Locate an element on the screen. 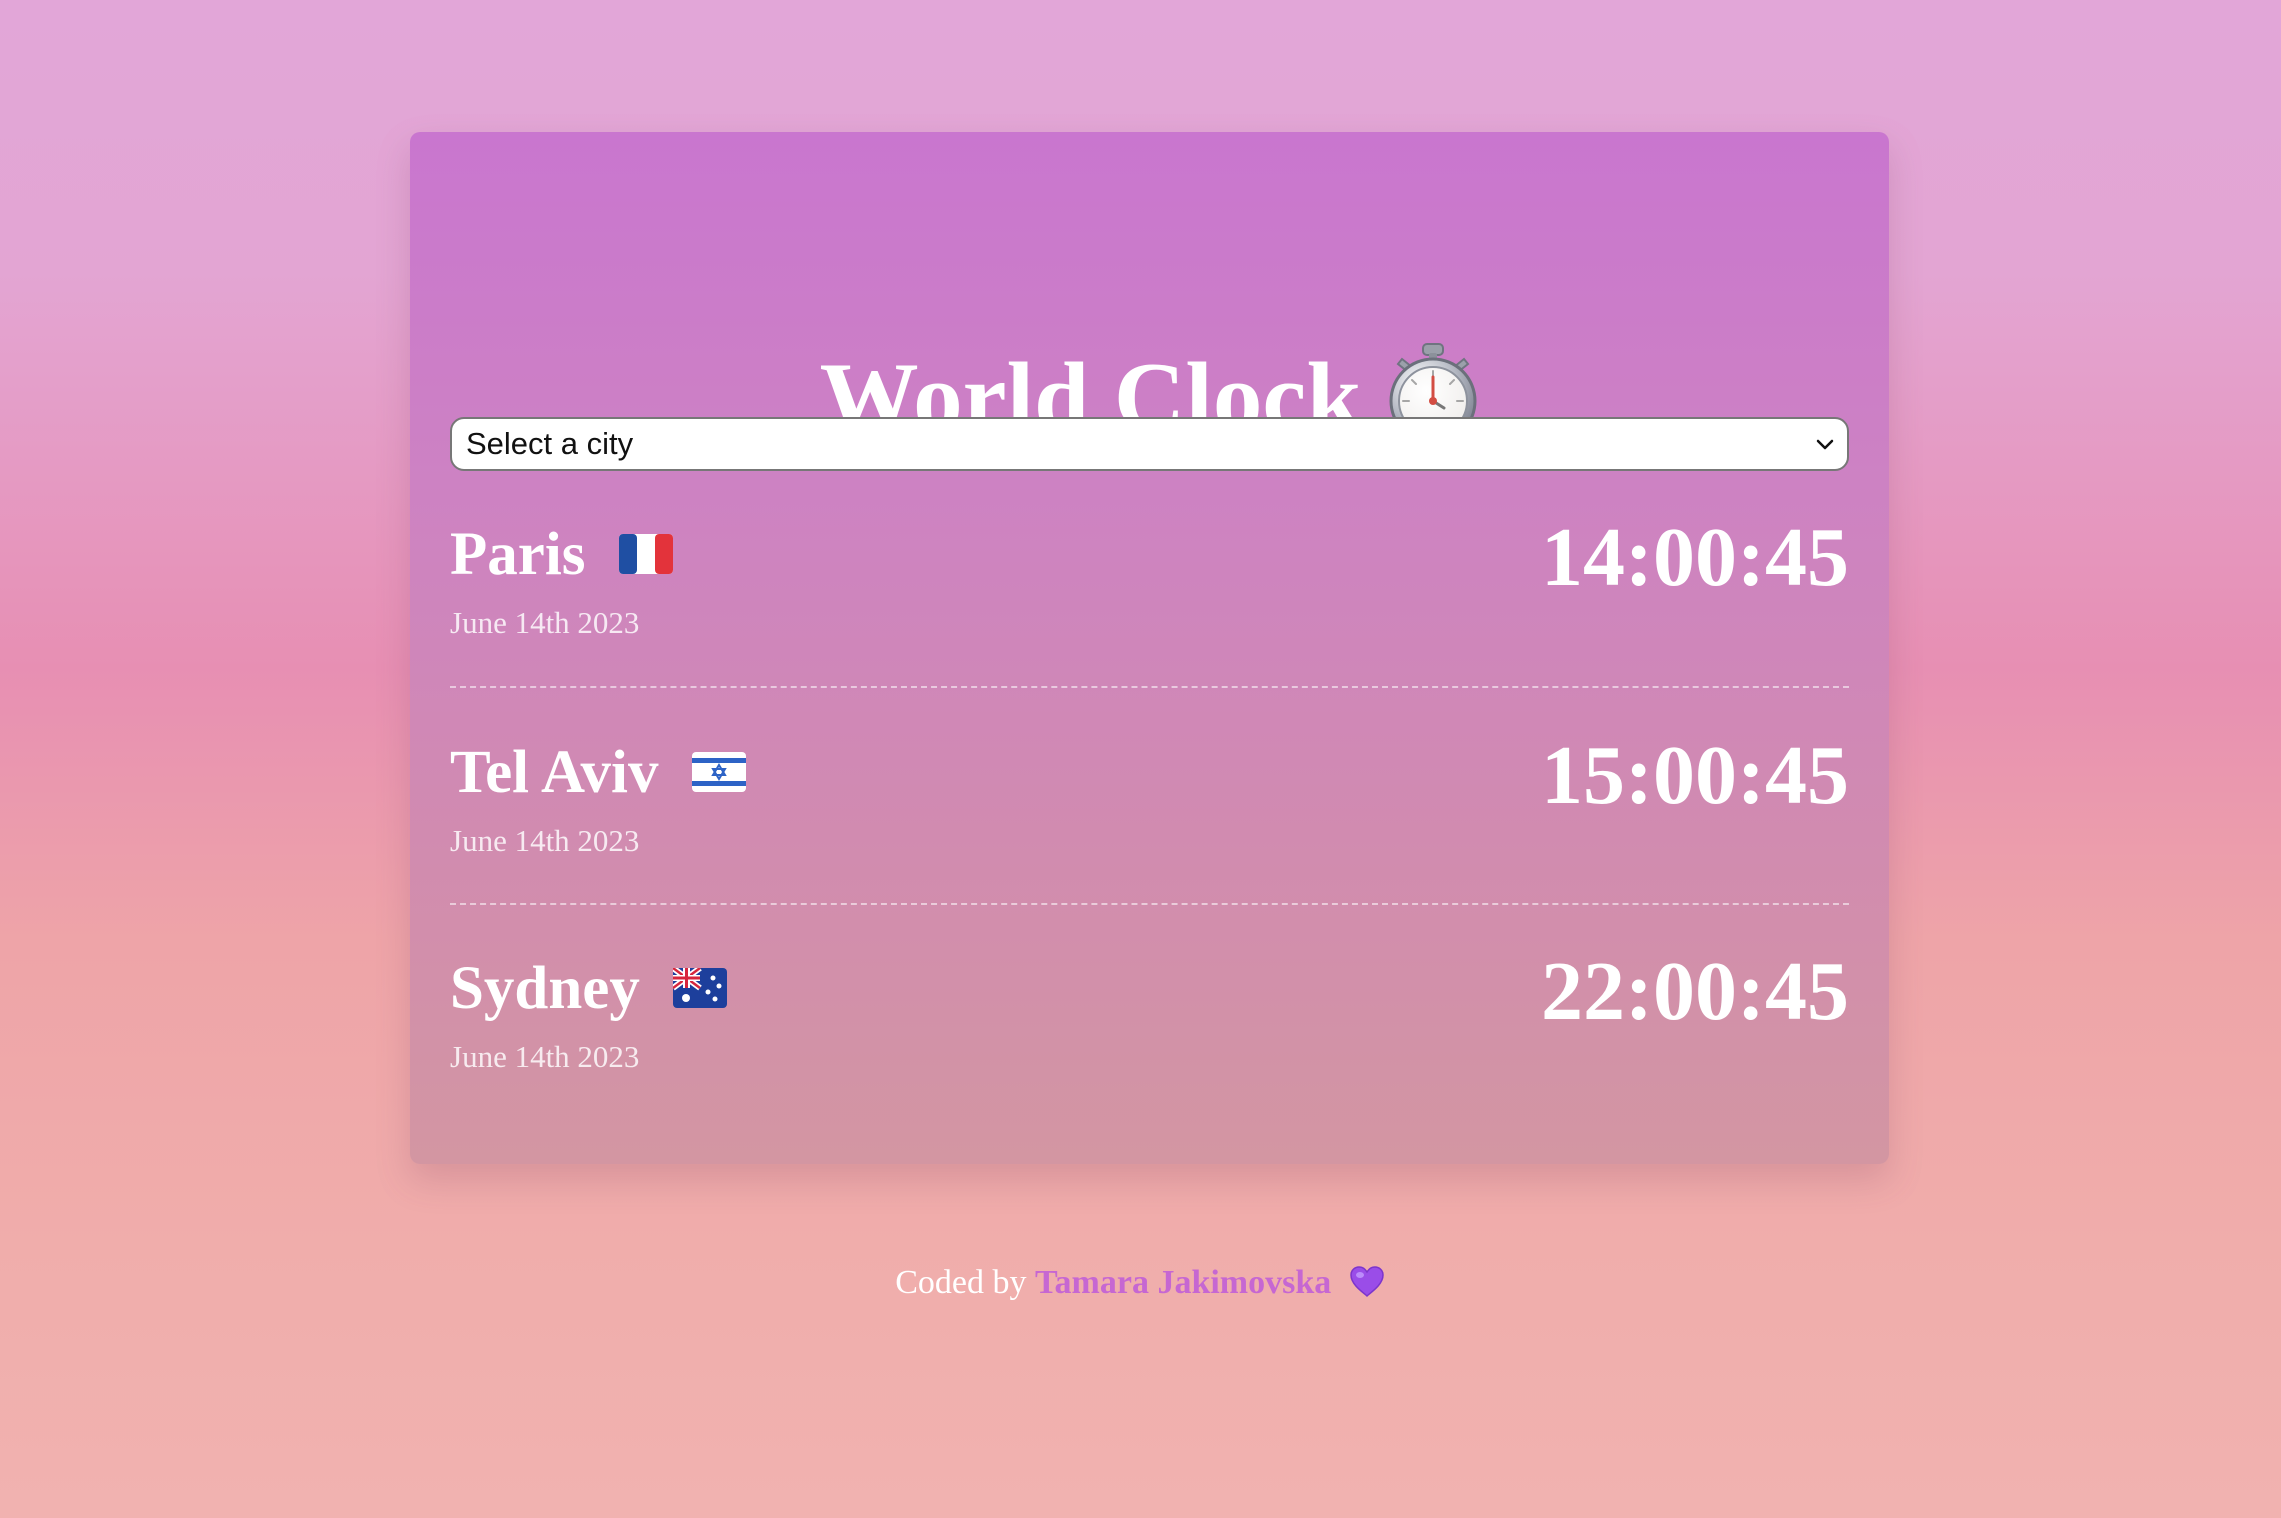  israel-flag-icon is located at coordinates (718, 772).